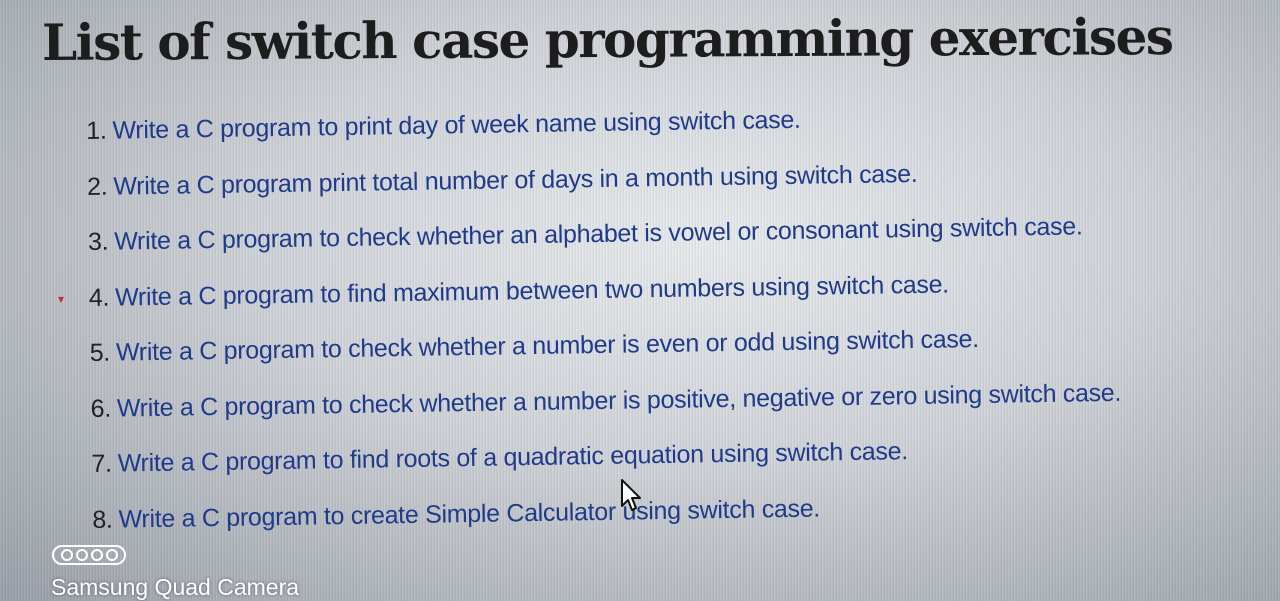 The width and height of the screenshot is (1280, 601). I want to click on list-item-number: 5., so click(100, 352).